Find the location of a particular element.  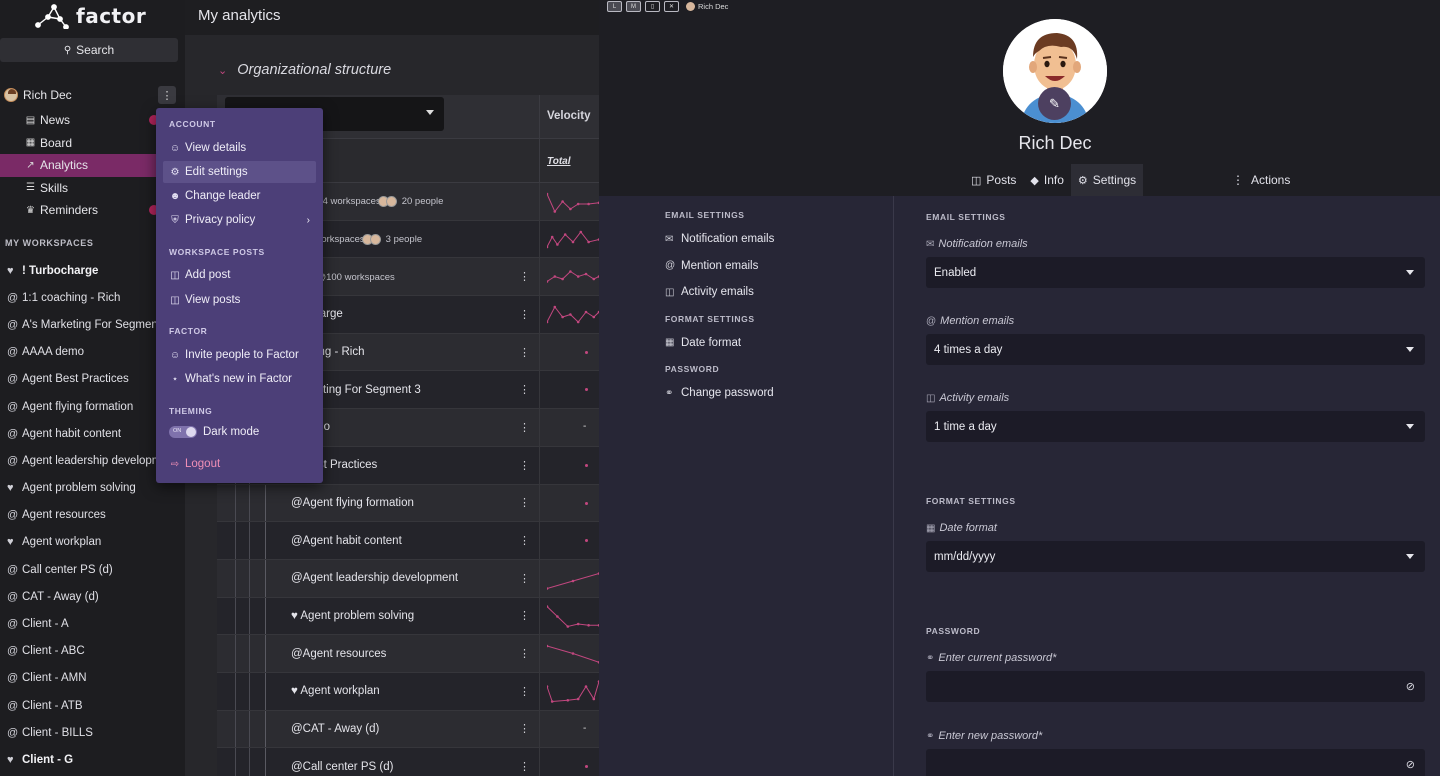

heart-icon: ♥ is located at coordinates (10, 542).